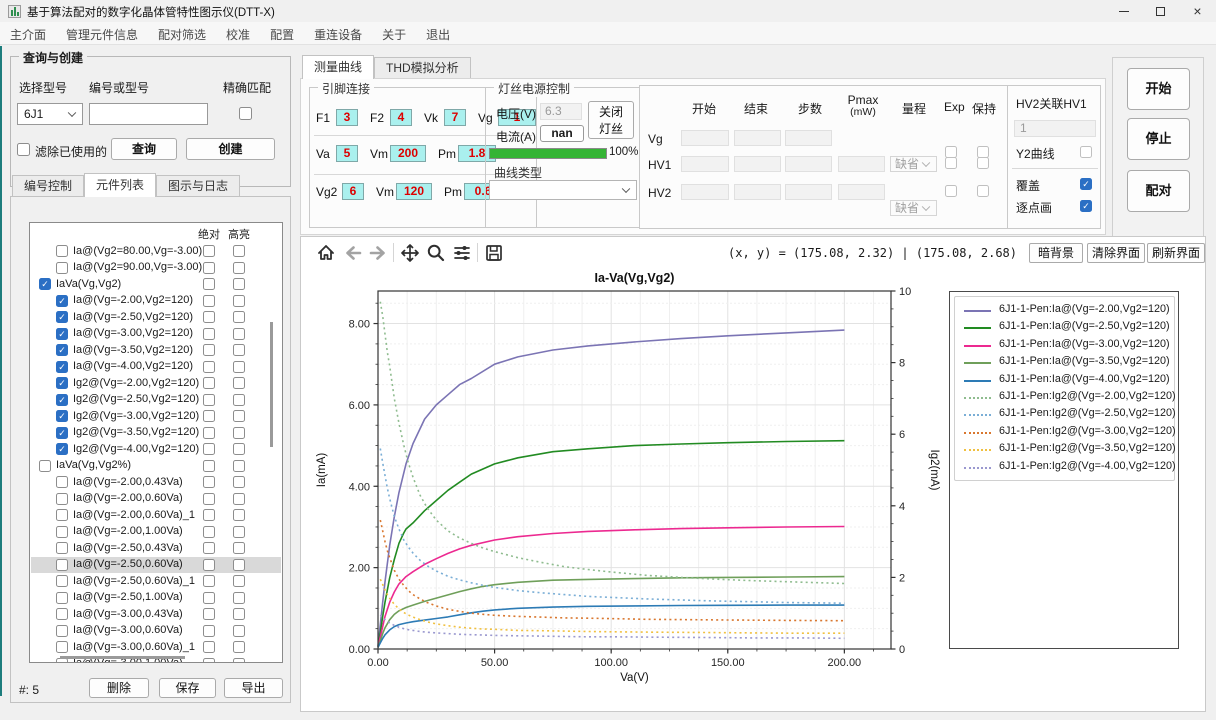  What do you see at coordinates (156, 383) in the screenshot?
I see `list-item: ✓ Ig2@(Vg=-2.00,Vg2=120)` at bounding box center [156, 383].